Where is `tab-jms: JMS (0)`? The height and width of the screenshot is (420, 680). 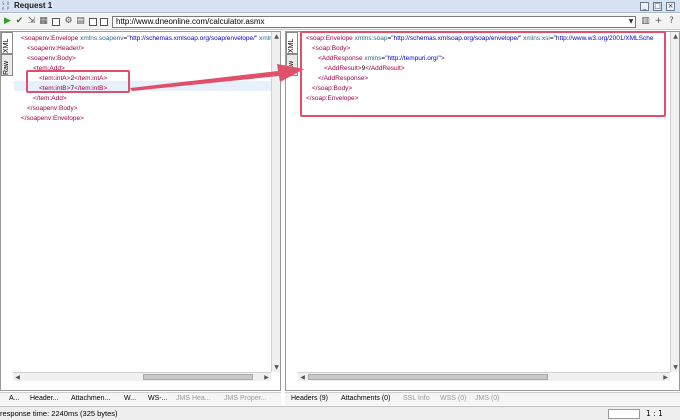 tab-jms: JMS (0) is located at coordinates (487, 398).